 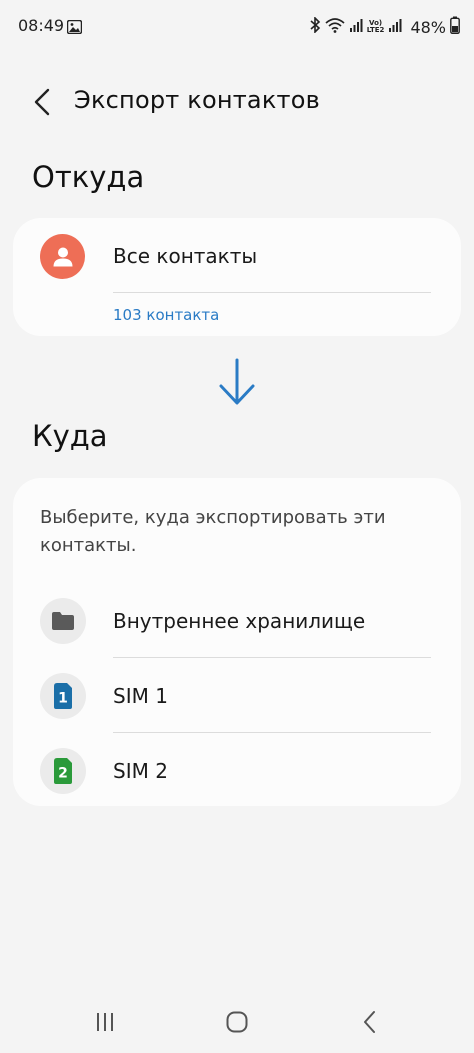 I want to click on home-button, so click(x=237, y=1022).